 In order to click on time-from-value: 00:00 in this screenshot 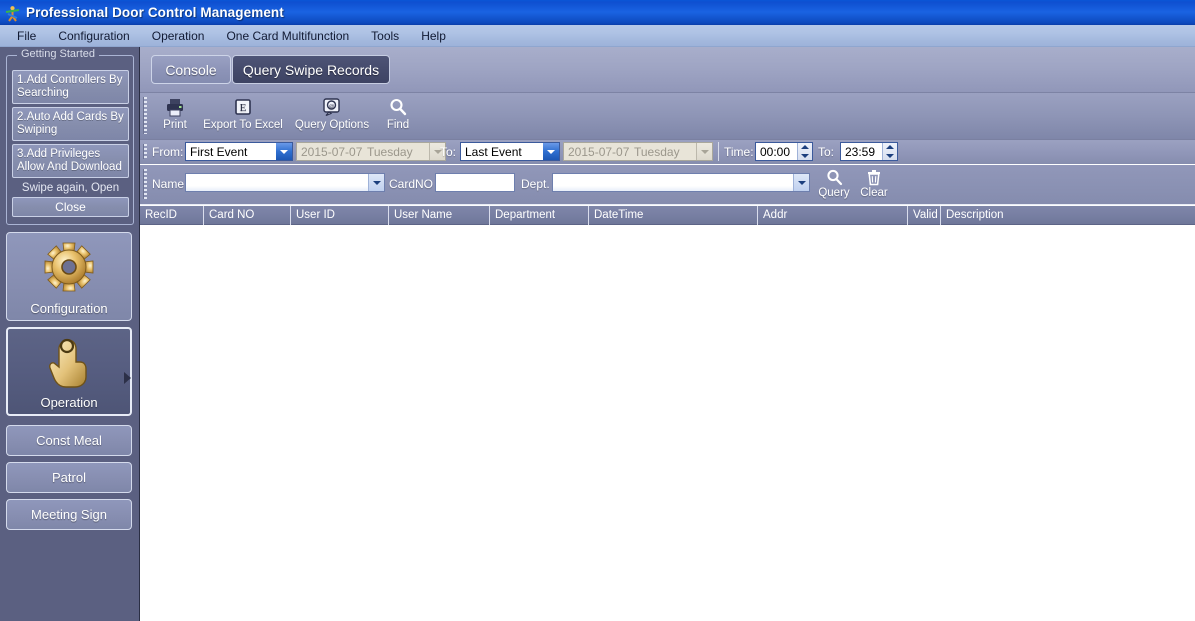, I will do `click(775, 151)`.